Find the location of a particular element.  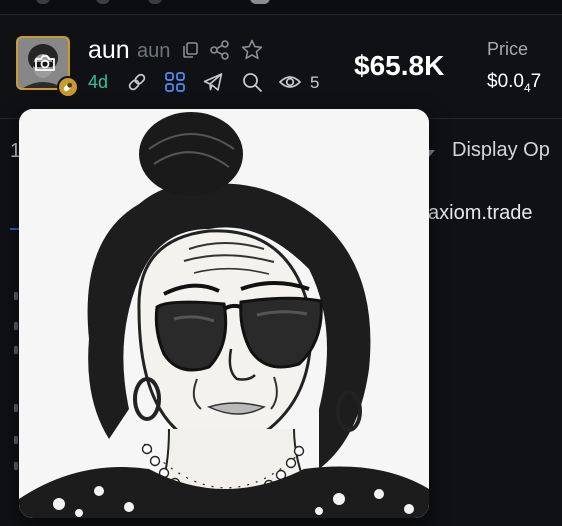

copy-icon is located at coordinates (190, 50).